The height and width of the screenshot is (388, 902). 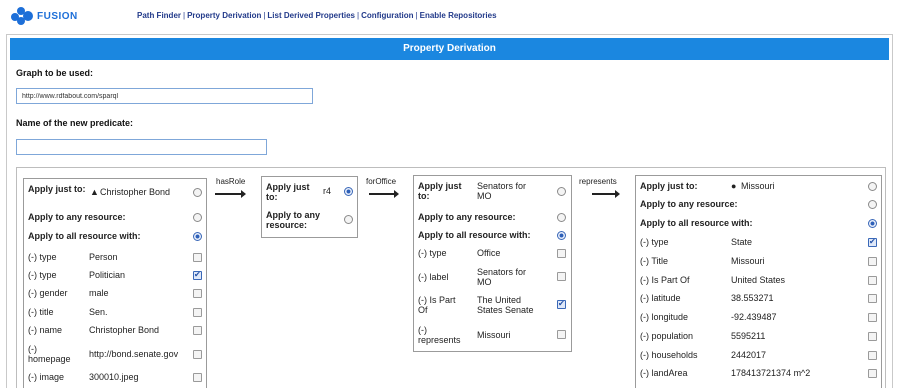 I want to click on apply-just-row: Apply just to: r4, so click(x=309, y=191).